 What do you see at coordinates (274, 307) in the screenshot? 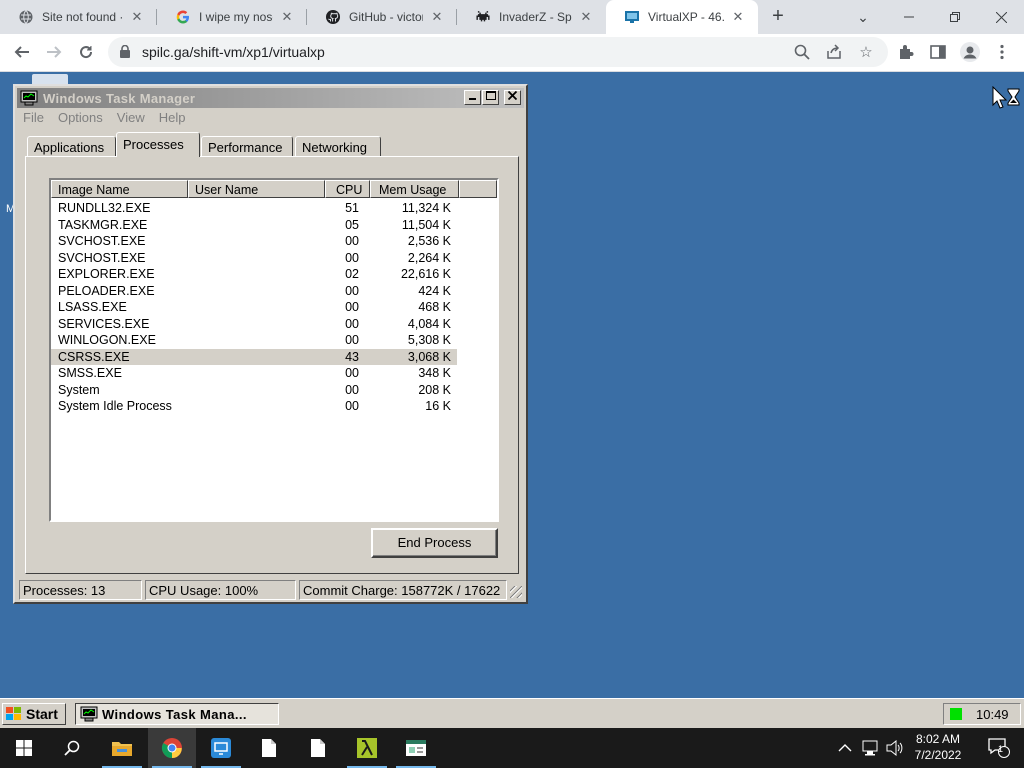
I see `process-row: LSASS.EXE 00 468 K` at bounding box center [274, 307].